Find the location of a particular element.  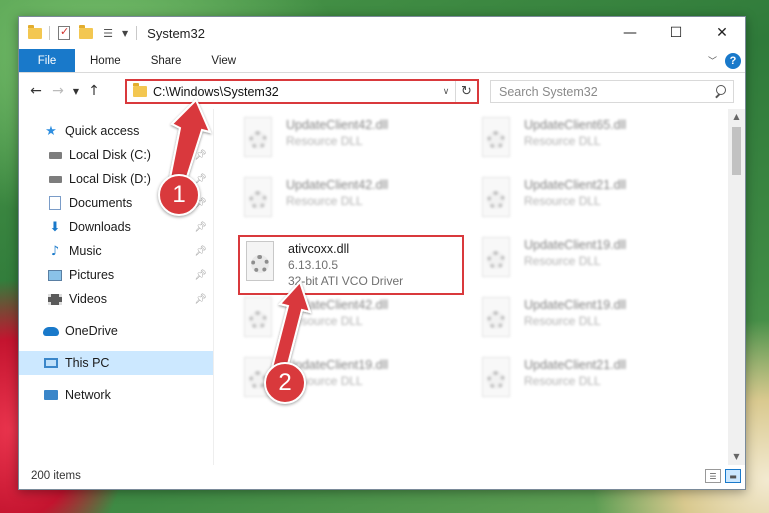

sidebar-item-label: Videos is located at coordinates (88, 299).